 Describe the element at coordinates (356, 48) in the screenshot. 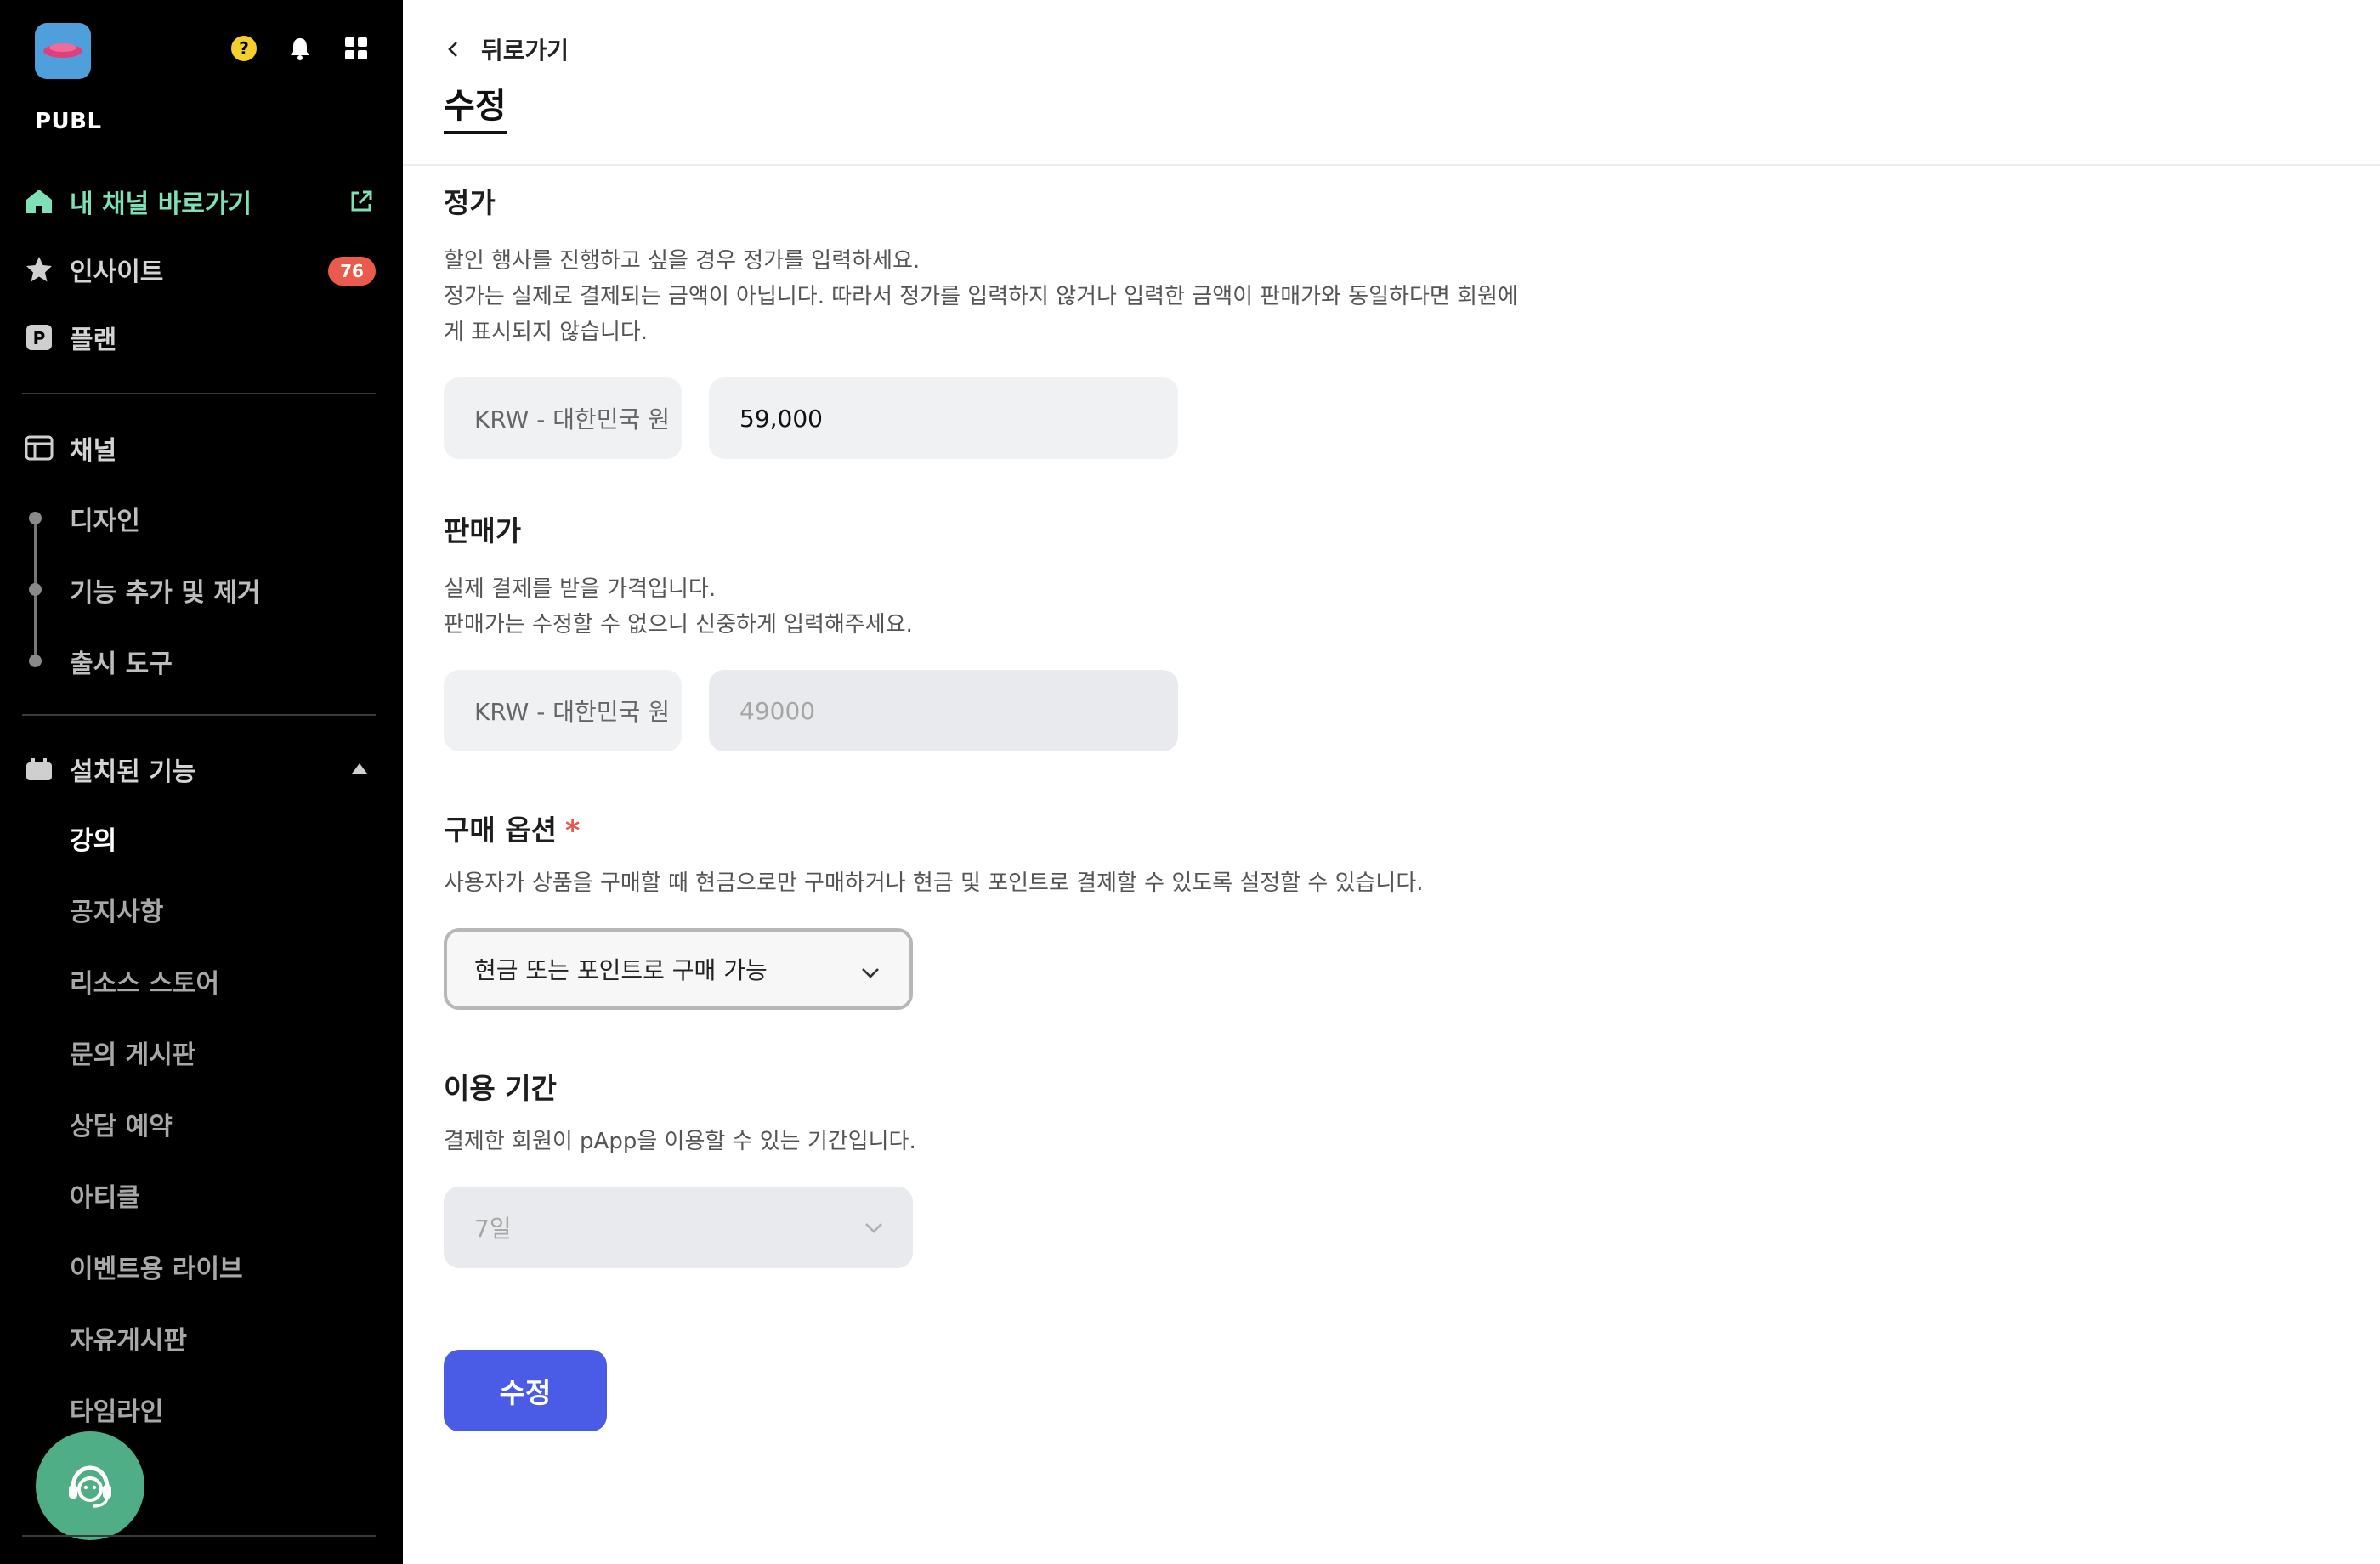

I see `apps-grid-icon` at that location.